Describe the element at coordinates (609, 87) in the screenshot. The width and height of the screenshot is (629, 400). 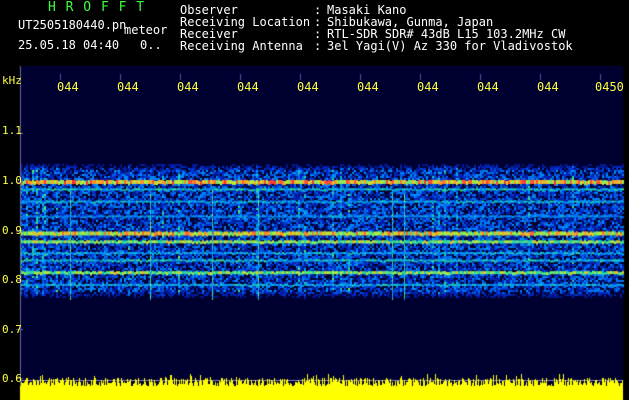
I see `time-tick-label: 0450` at that location.